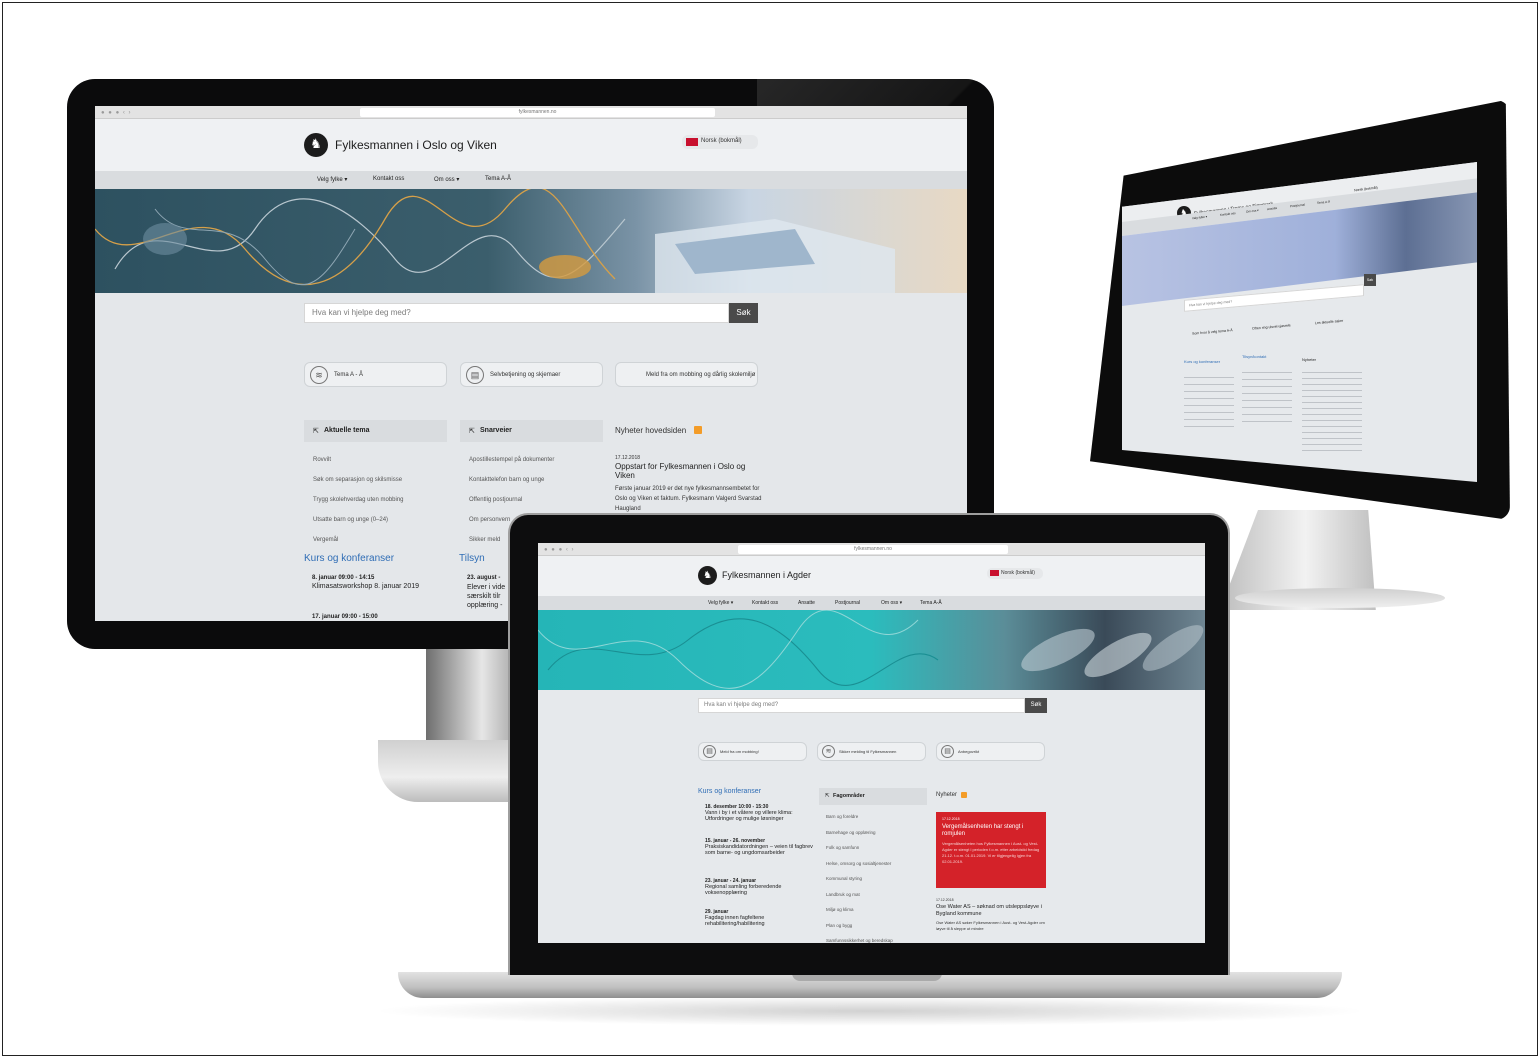  I want to click on quick-link-anbegovrikt: ▤ Anbegovrikt, so click(990, 751).